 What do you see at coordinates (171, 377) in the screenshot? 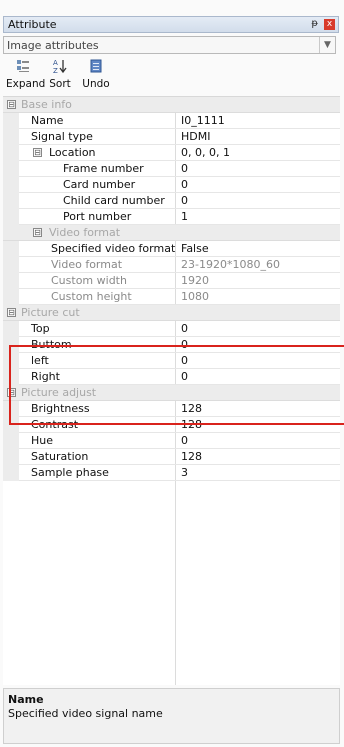
I see `property-row-right: Right 0` at bounding box center [171, 377].